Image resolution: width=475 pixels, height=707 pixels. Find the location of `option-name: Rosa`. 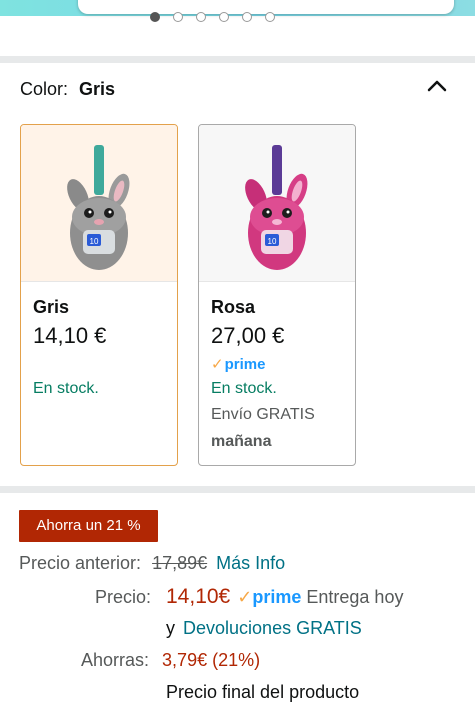

option-name: Rosa is located at coordinates (233, 307).